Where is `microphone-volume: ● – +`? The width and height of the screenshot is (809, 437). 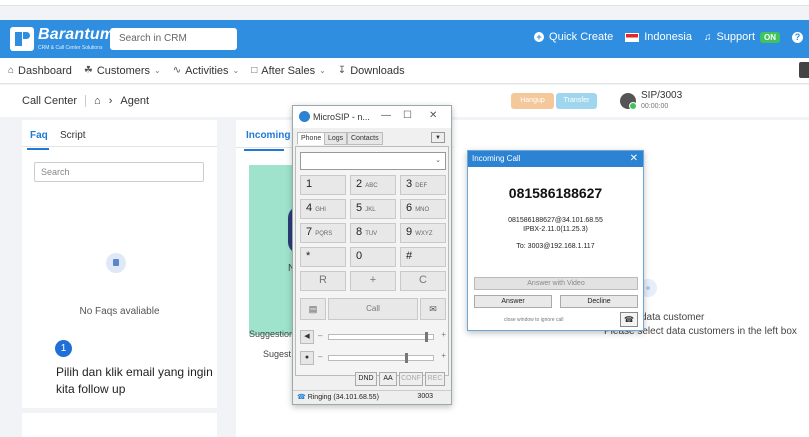
microphone-volume: ● – + is located at coordinates (373, 358).